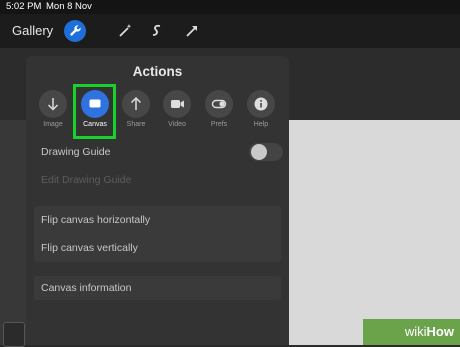 The image size is (460, 347). What do you see at coordinates (219, 104) in the screenshot?
I see `toggle-icon` at bounding box center [219, 104].